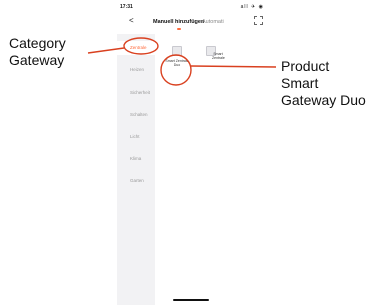  Describe the element at coordinates (252, 7) in the screenshot. I see `status-icons: all ✈ ◉` at that location.